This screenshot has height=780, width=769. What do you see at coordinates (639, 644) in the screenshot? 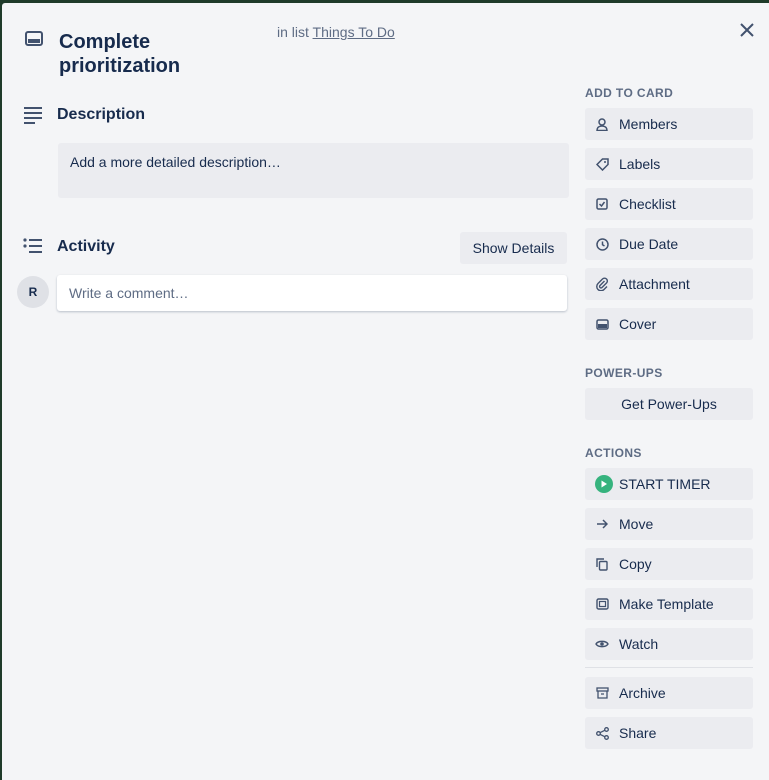
I see `watch-label: Watch` at bounding box center [639, 644].